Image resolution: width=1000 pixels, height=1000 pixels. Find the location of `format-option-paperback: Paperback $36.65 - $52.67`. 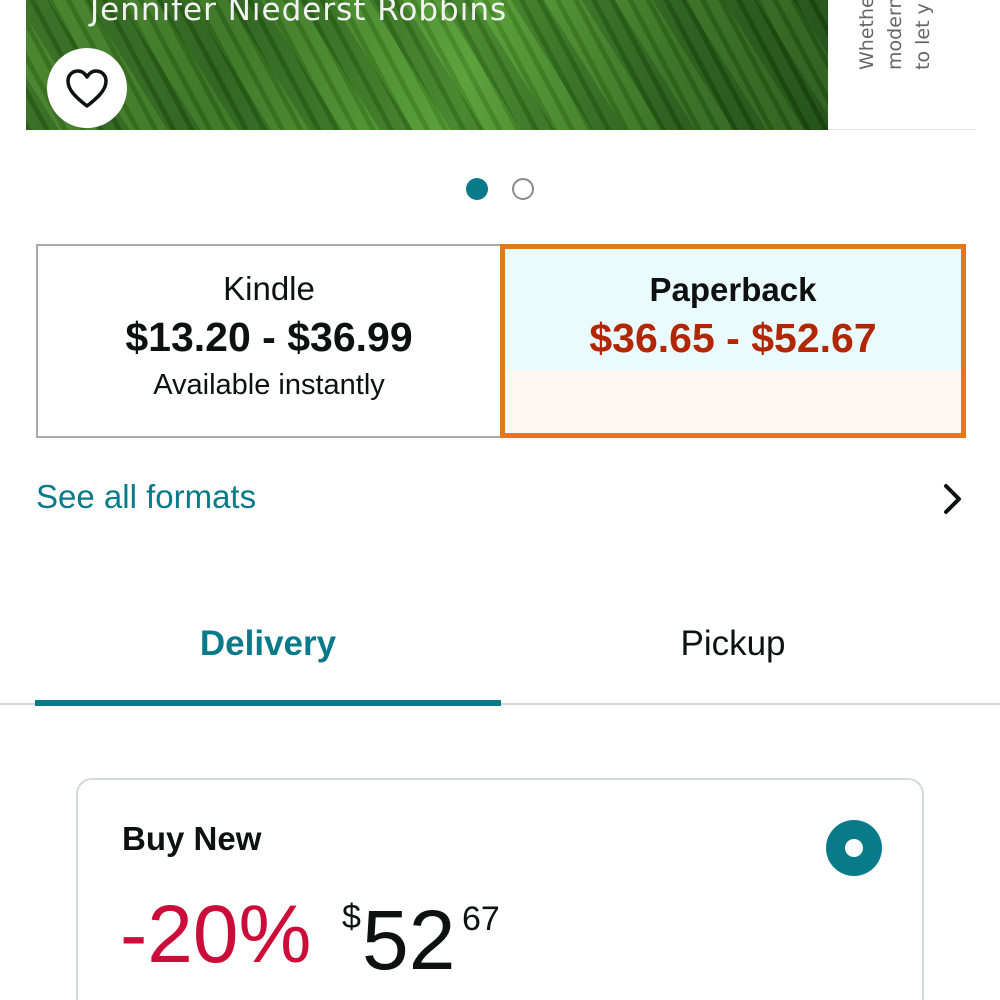

format-option-paperback: Paperback $36.65 - $52.67 is located at coordinates (733, 341).